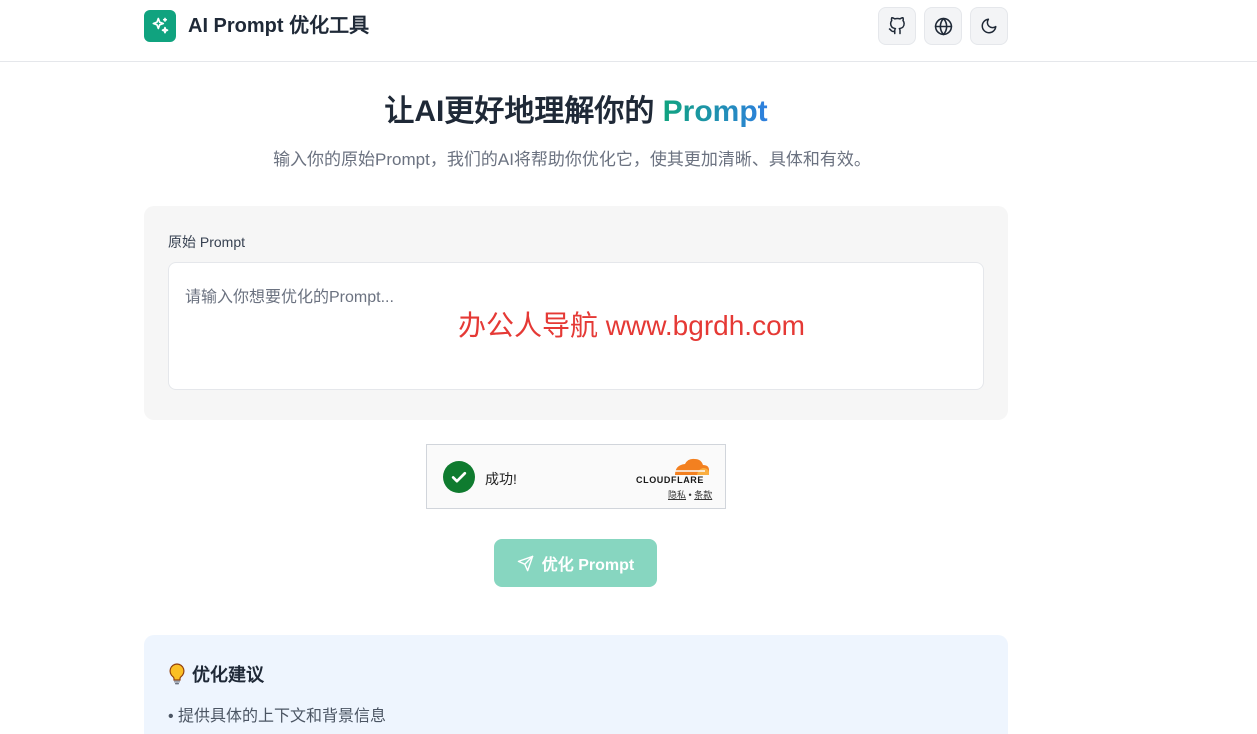  I want to click on hero-title: 让AI更好地理解你的 Prompt, so click(576, 112).